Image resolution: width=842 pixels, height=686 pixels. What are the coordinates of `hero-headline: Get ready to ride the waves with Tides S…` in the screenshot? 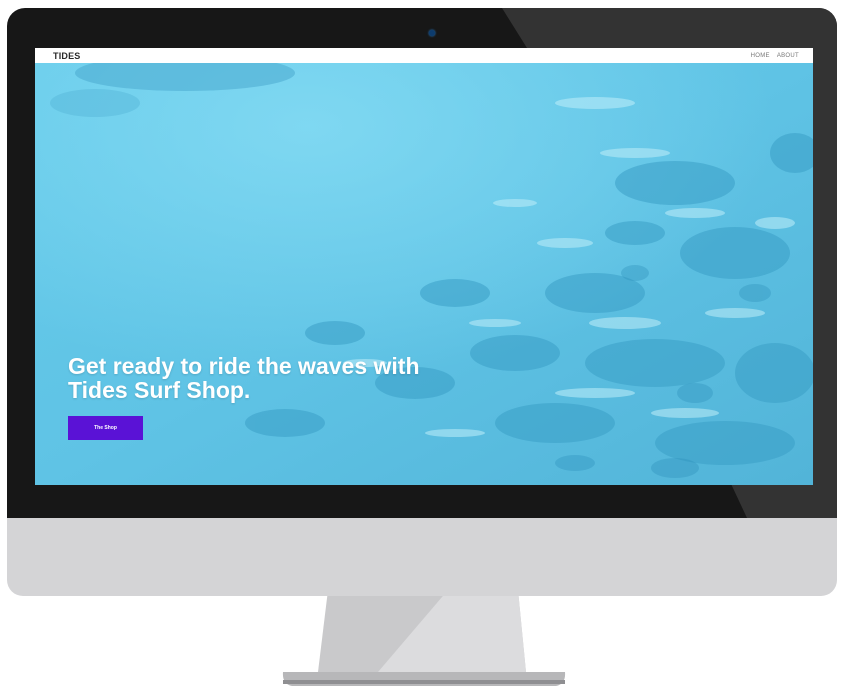 It's located at (278, 378).